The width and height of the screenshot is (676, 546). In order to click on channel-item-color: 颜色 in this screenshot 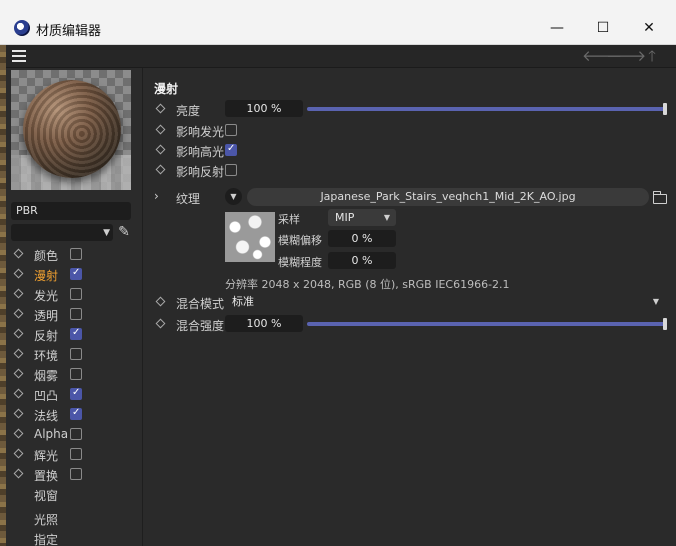, I will do `click(74, 254)`.